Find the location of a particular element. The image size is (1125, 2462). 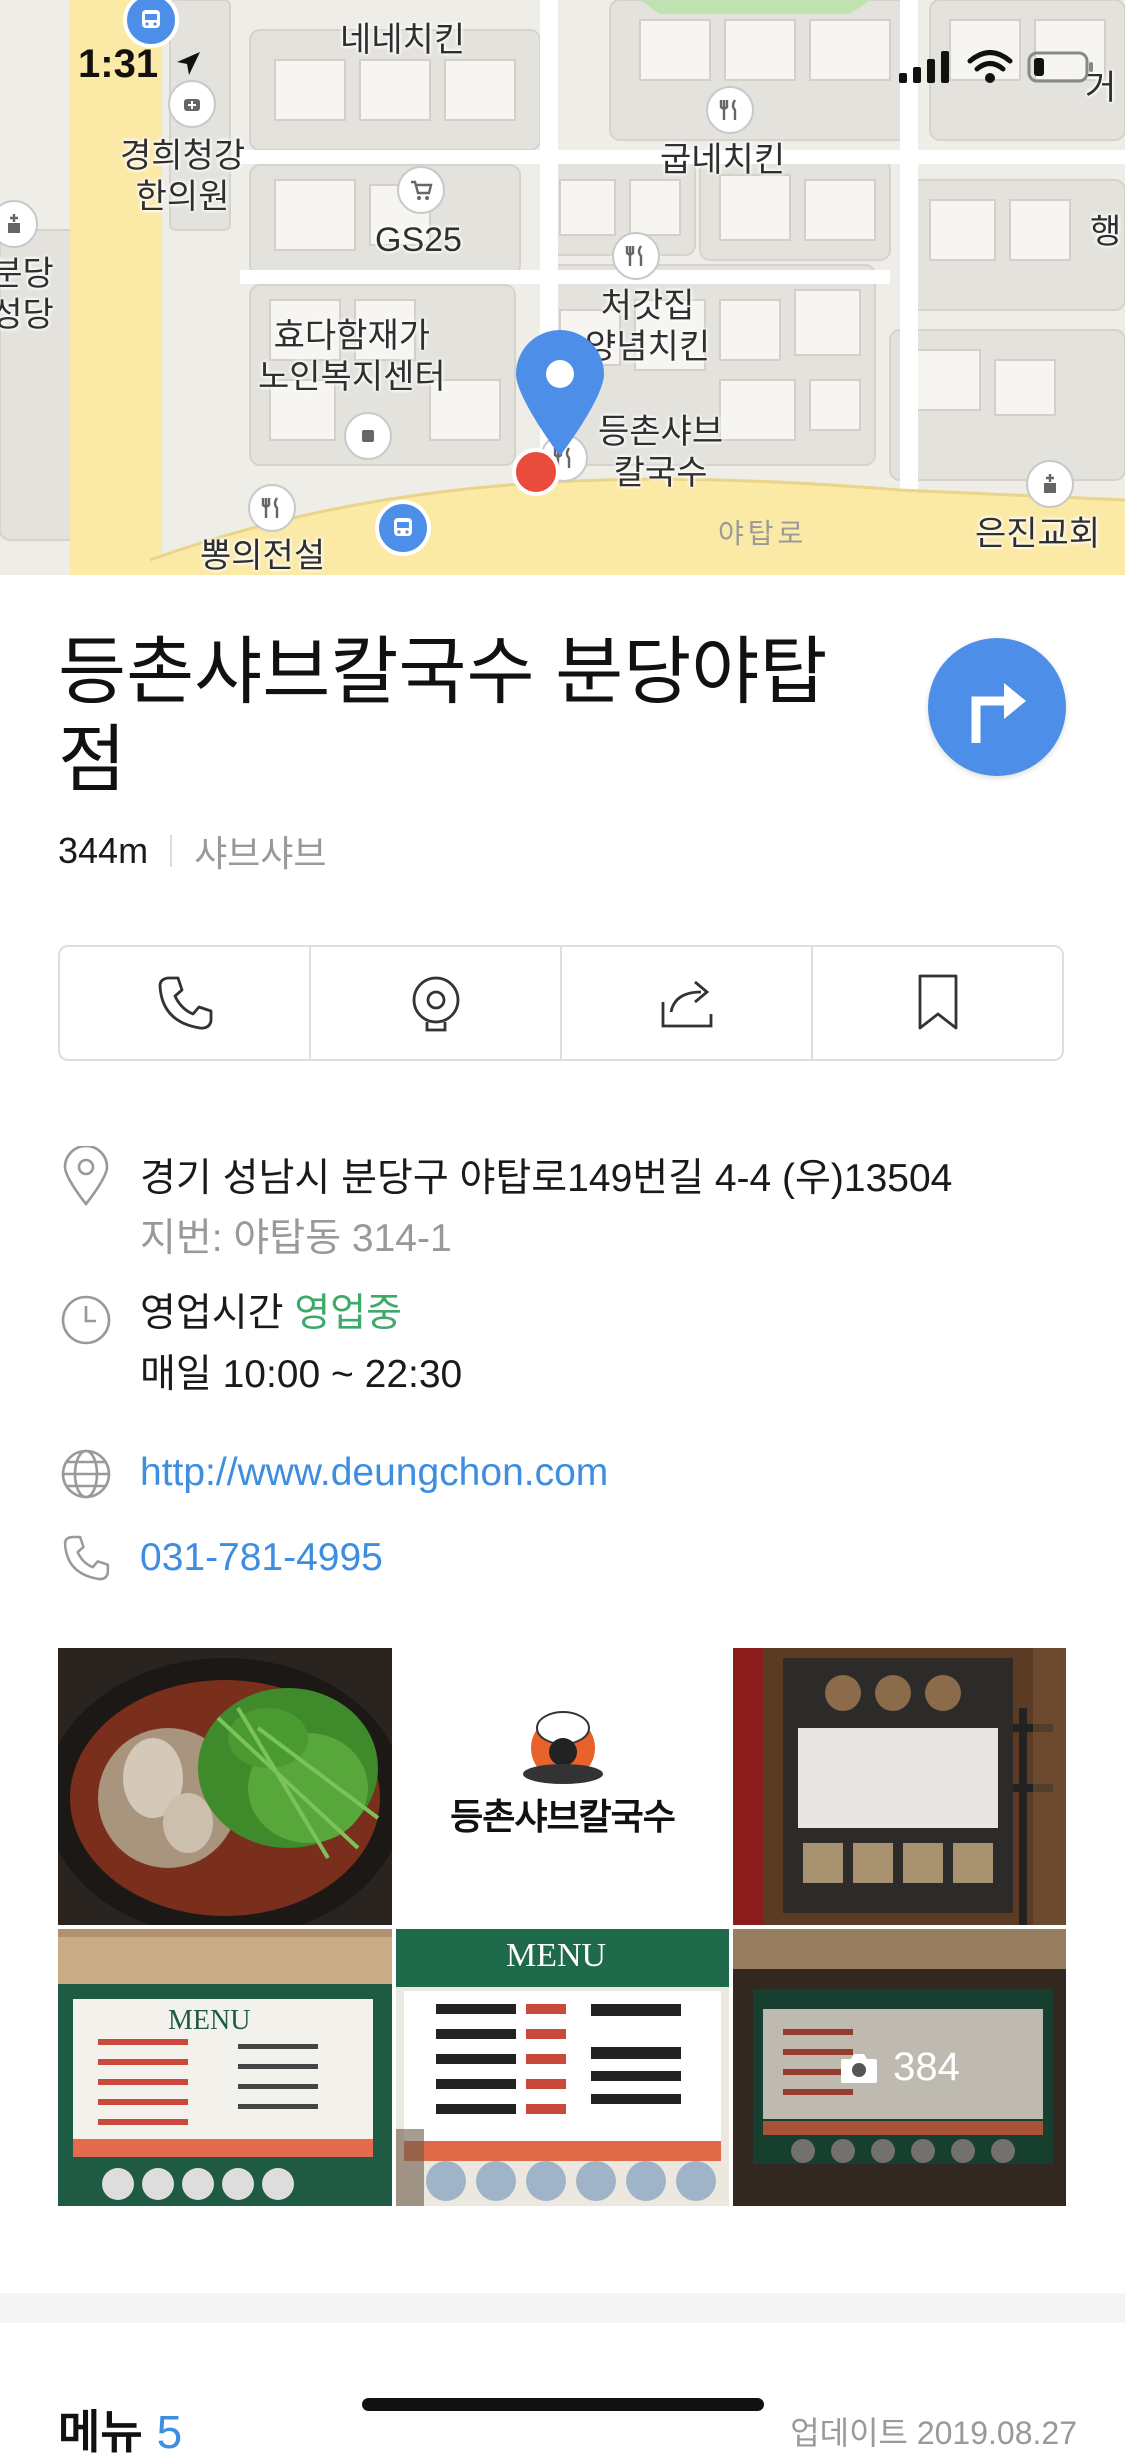

wifi-icon is located at coordinates (990, 66).